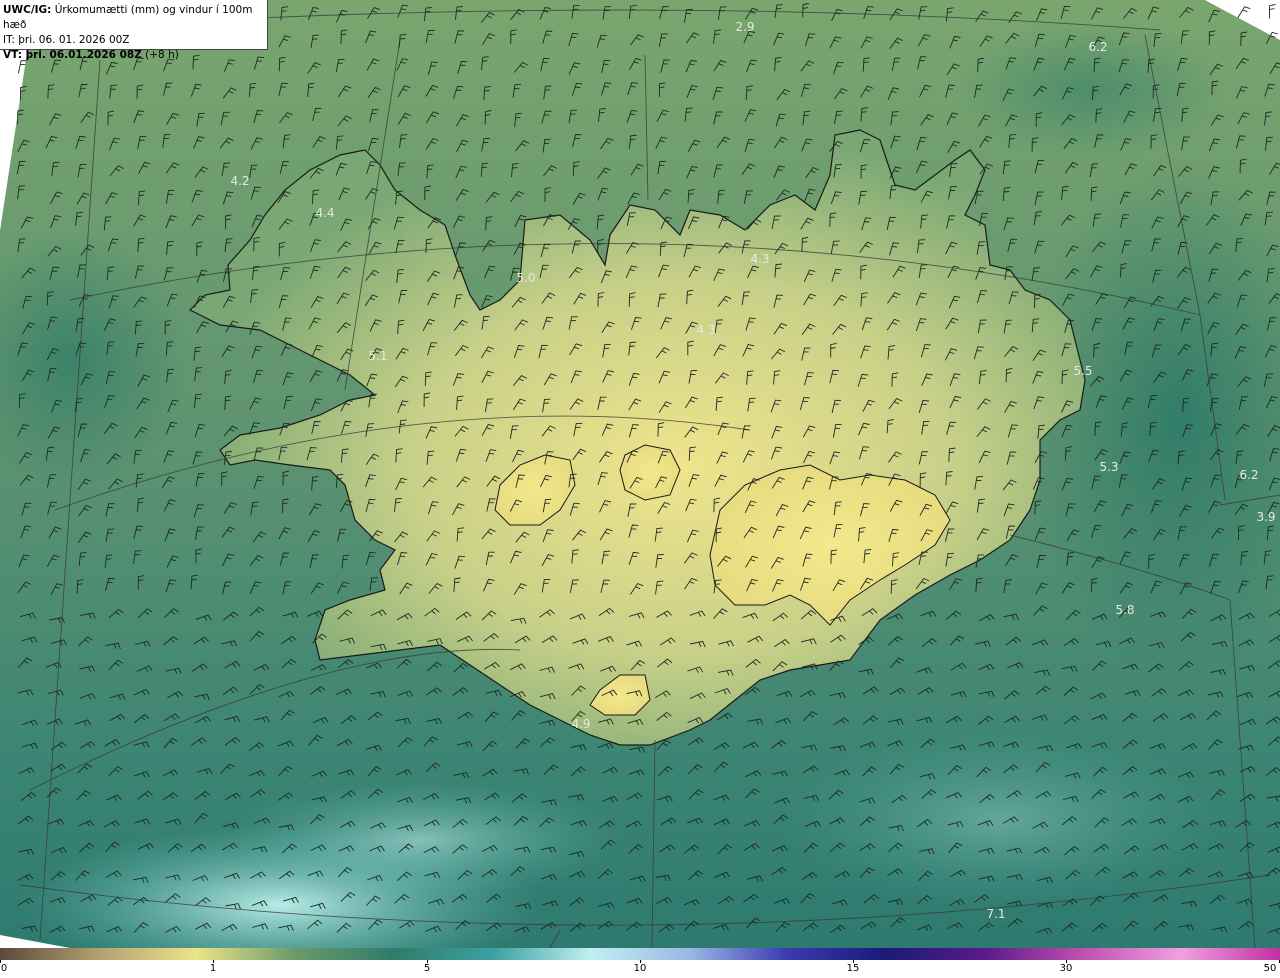 This screenshot has height=978, width=1280. I want to click on value-label: 5.3, so click(1109, 467).